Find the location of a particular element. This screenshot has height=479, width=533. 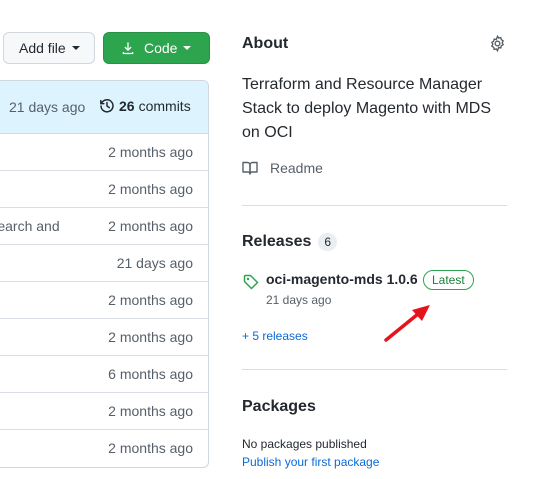

readme-link: Readme is located at coordinates (282, 168).